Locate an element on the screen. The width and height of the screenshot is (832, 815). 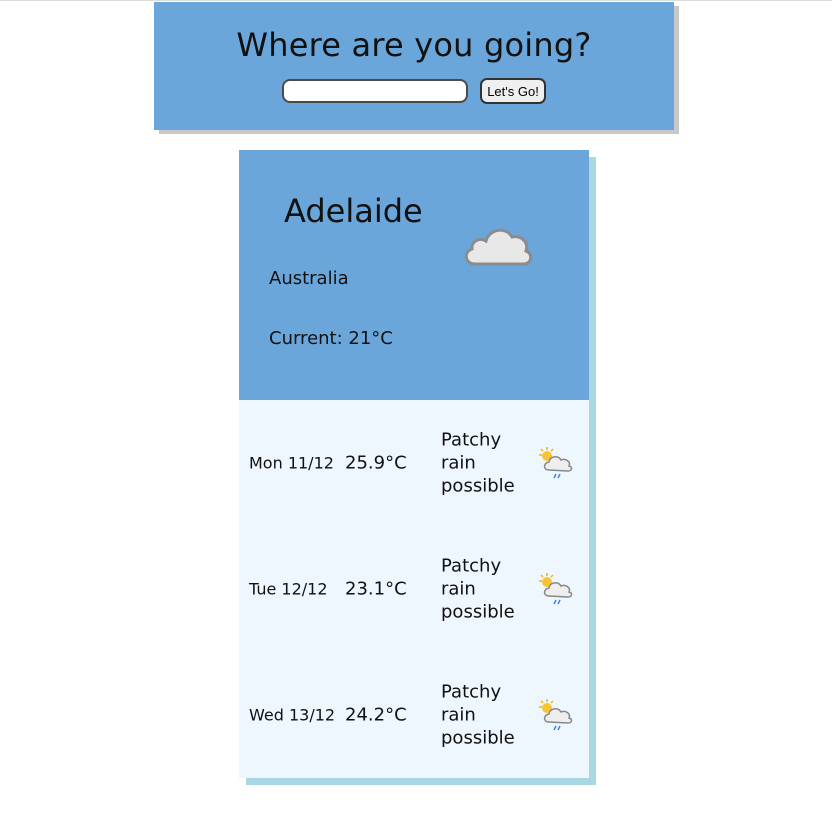
search-title: Where are you going? is located at coordinates (414, 45).